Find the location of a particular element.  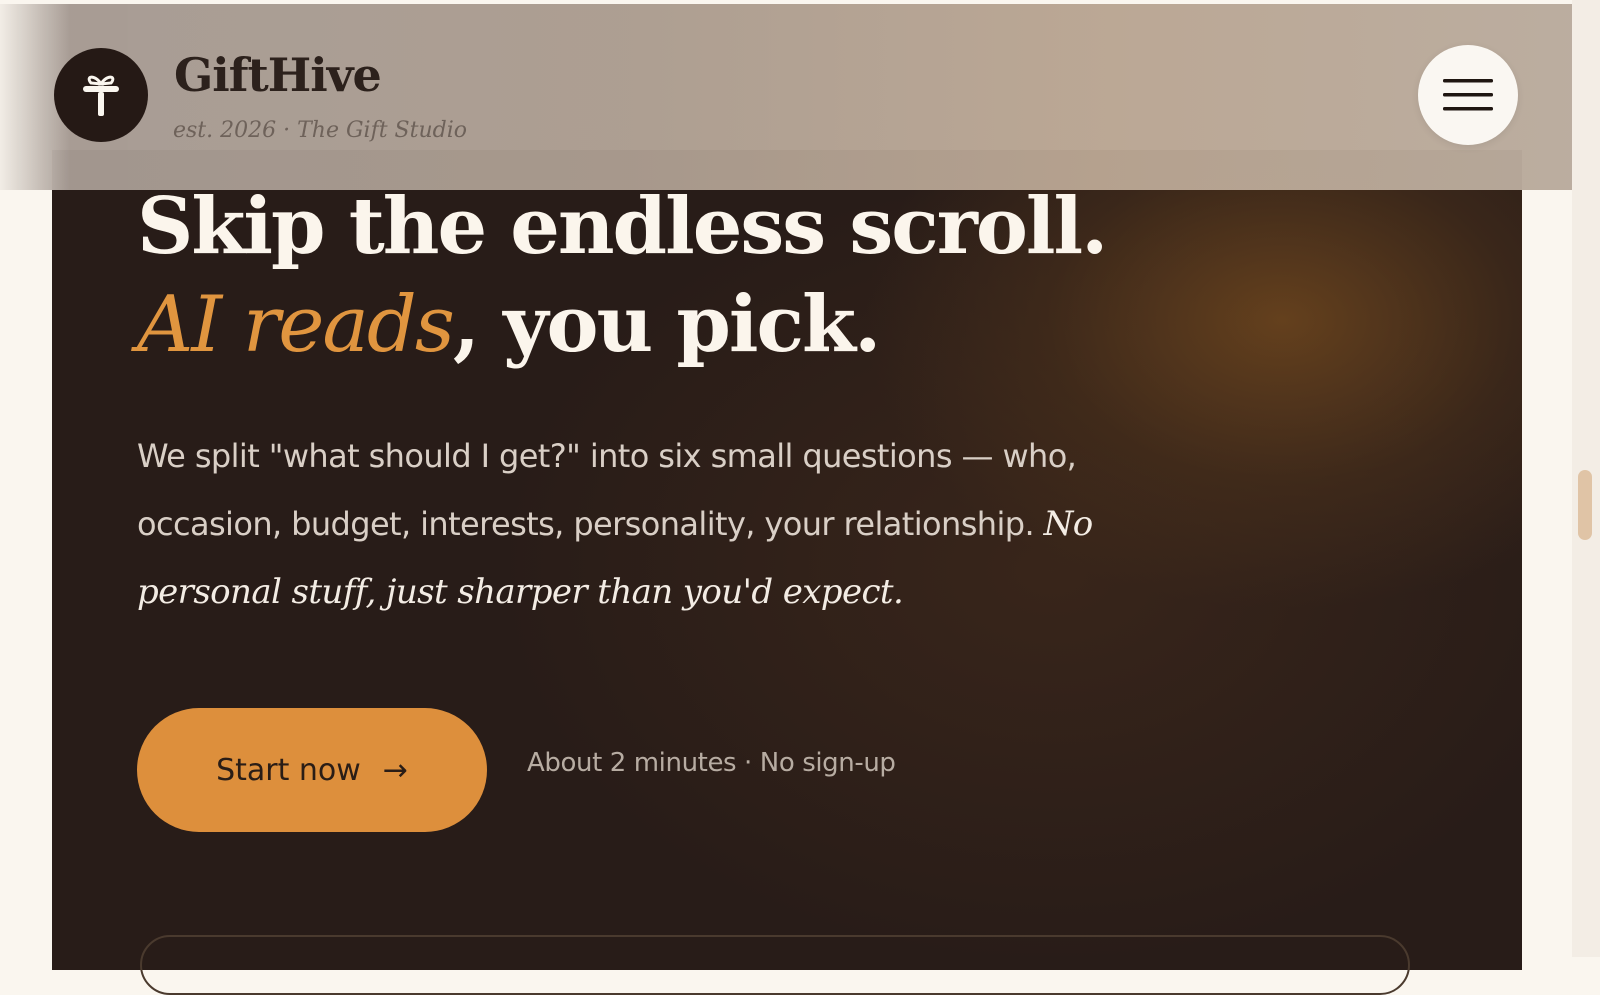

menu-button is located at coordinates (1468, 95).